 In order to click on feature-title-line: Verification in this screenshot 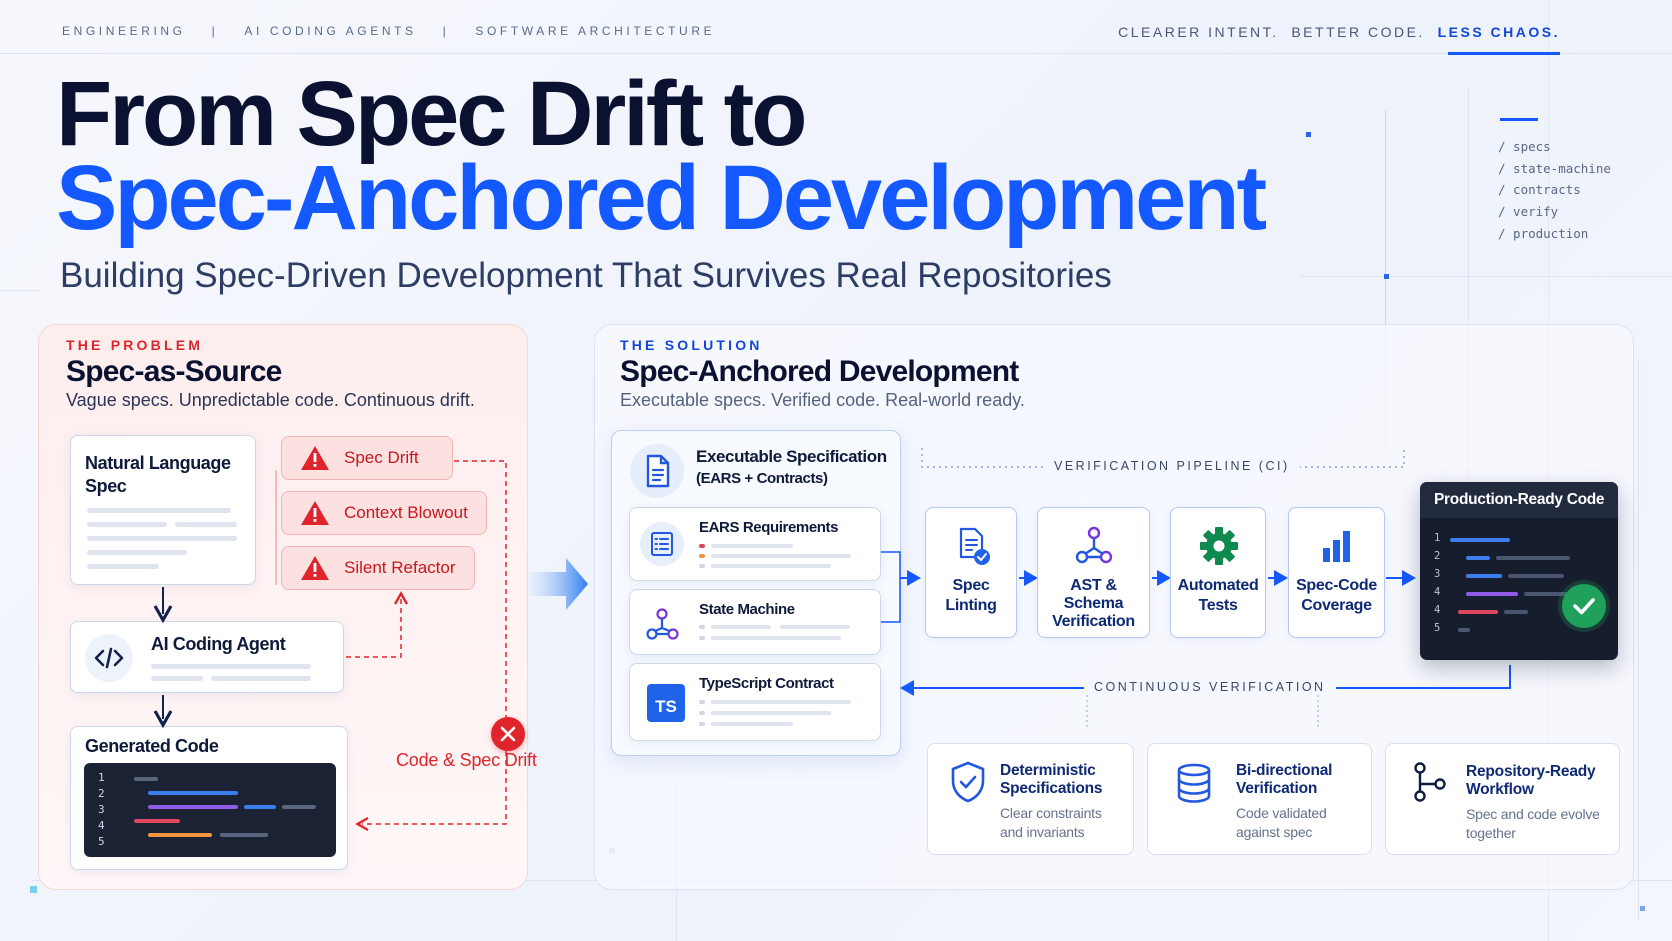, I will do `click(1277, 788)`.